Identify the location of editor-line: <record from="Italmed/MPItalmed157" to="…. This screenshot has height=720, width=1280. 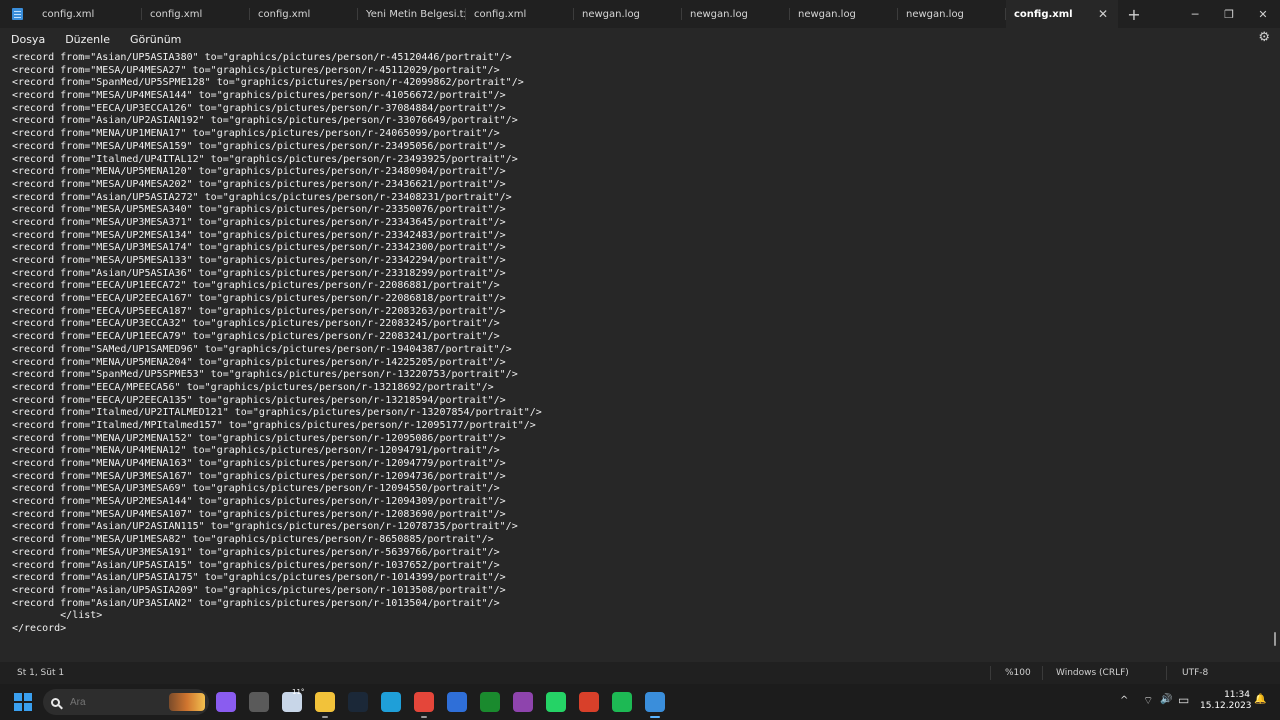
(274, 425).